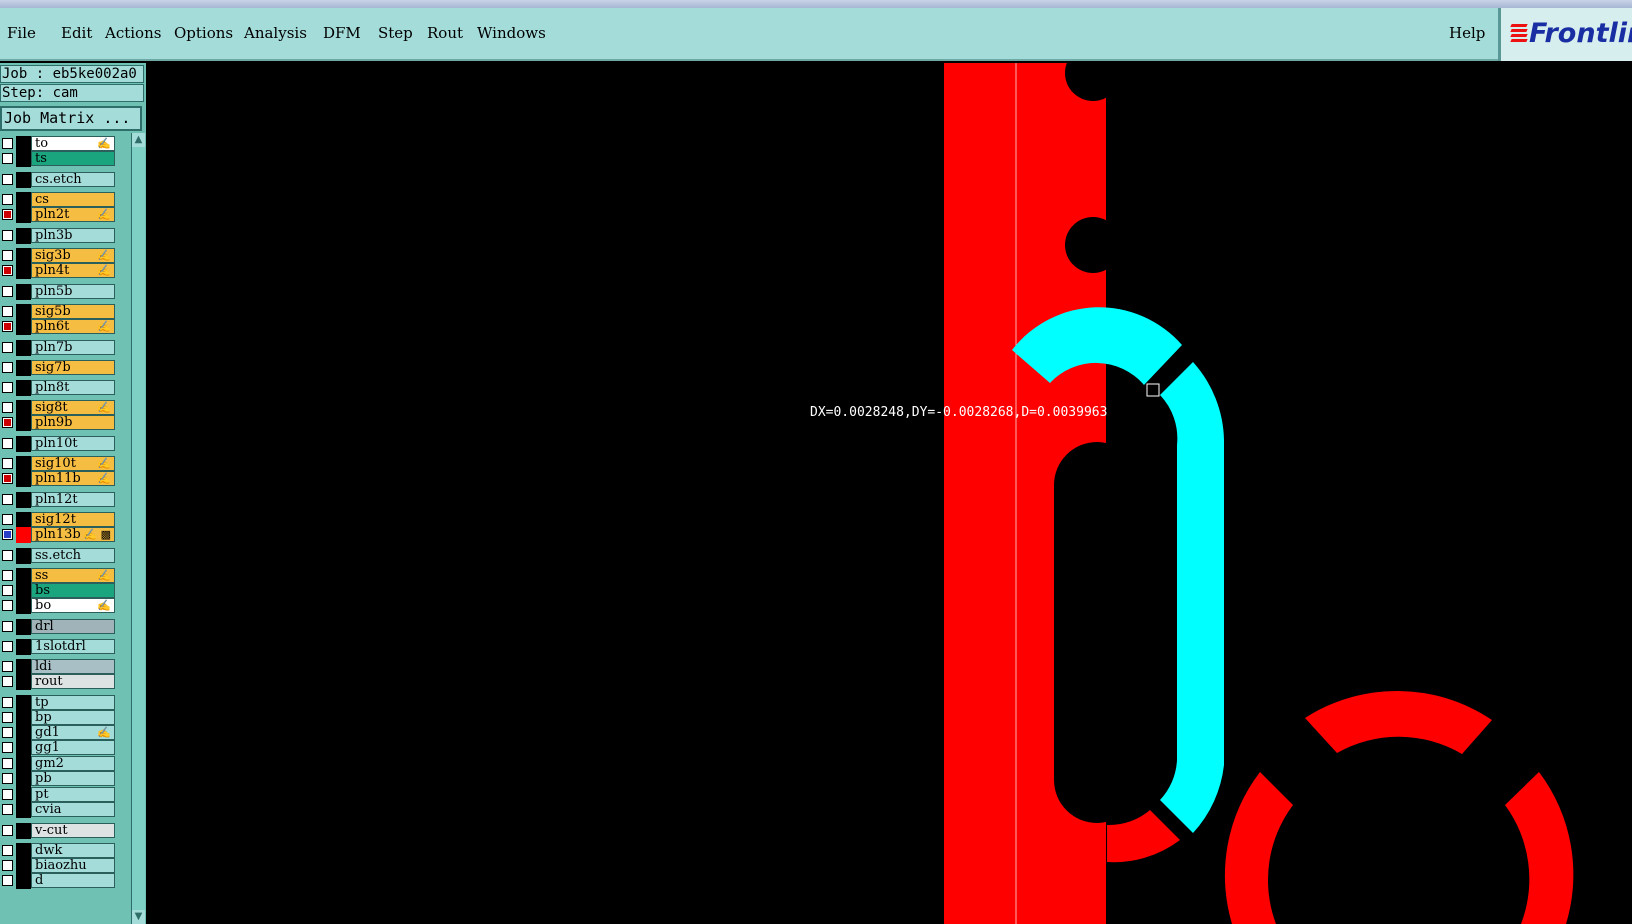 Image resolution: width=1632 pixels, height=924 pixels. I want to click on layer-name: bs, so click(73, 590).